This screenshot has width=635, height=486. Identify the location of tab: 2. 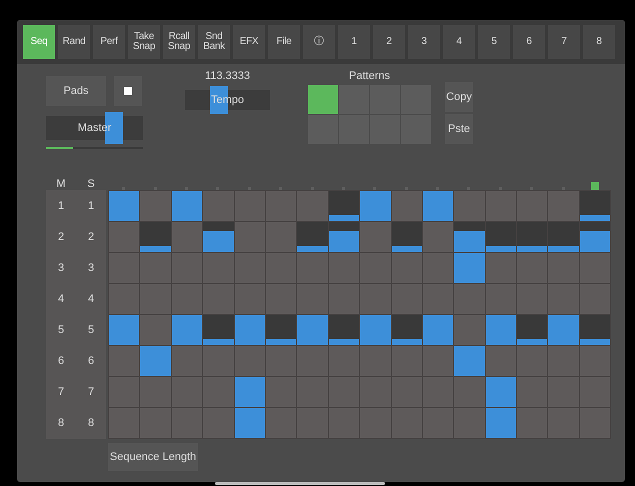
(389, 42).